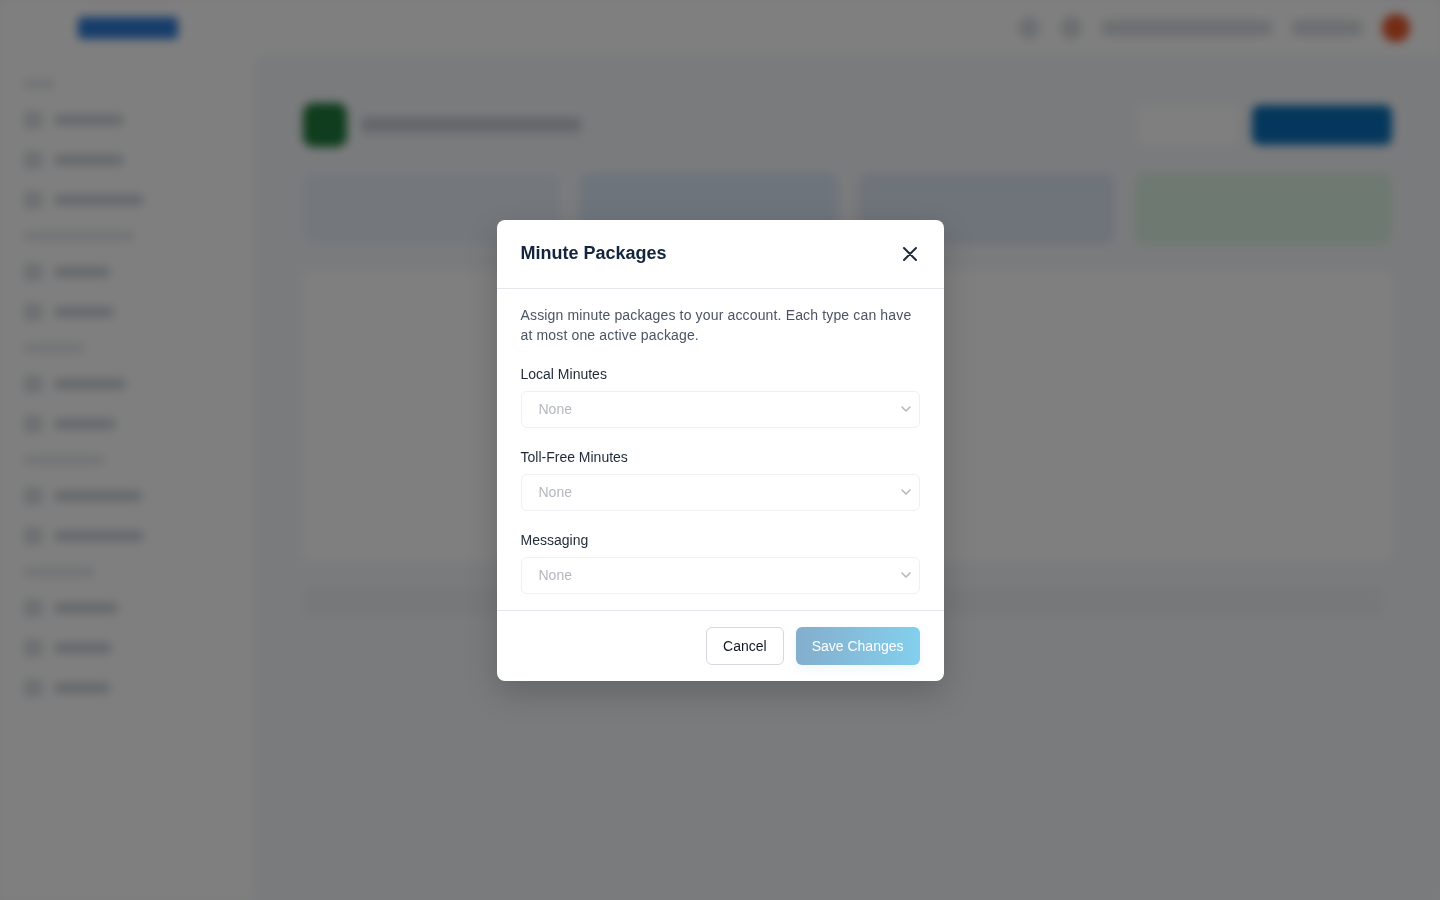 Image resolution: width=1440 pixels, height=900 pixels. What do you see at coordinates (745, 645) in the screenshot?
I see `cancel-button: Cancel` at bounding box center [745, 645].